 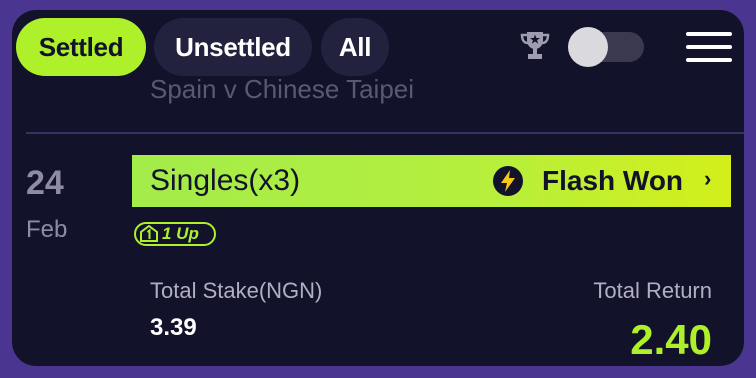 I want to click on total-stake-label: Total Stake(NGN), so click(x=236, y=290).